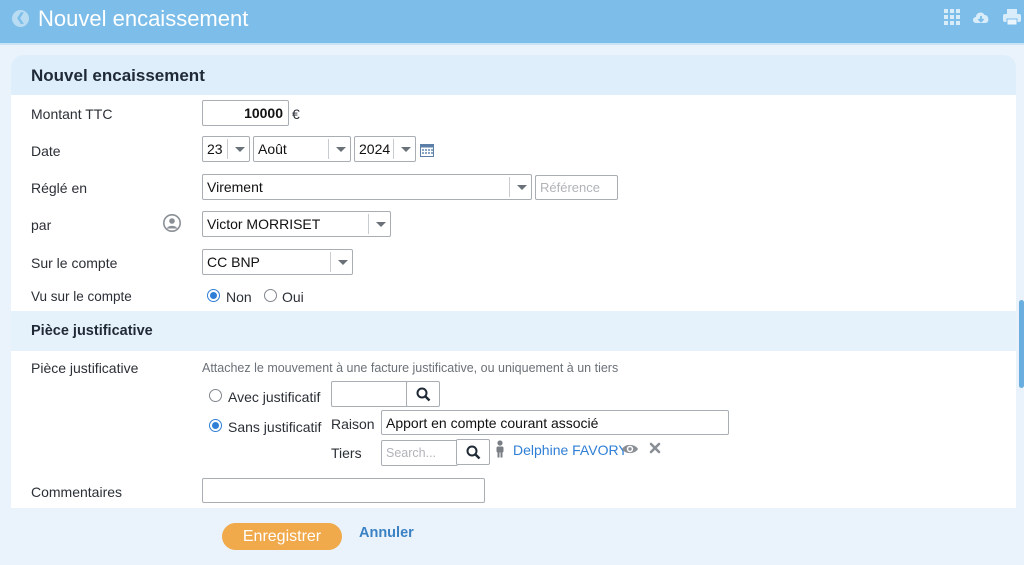 The width and height of the screenshot is (1024, 565). What do you see at coordinates (118, 75) in the screenshot?
I see `form-title: Nouvel encaissement` at bounding box center [118, 75].